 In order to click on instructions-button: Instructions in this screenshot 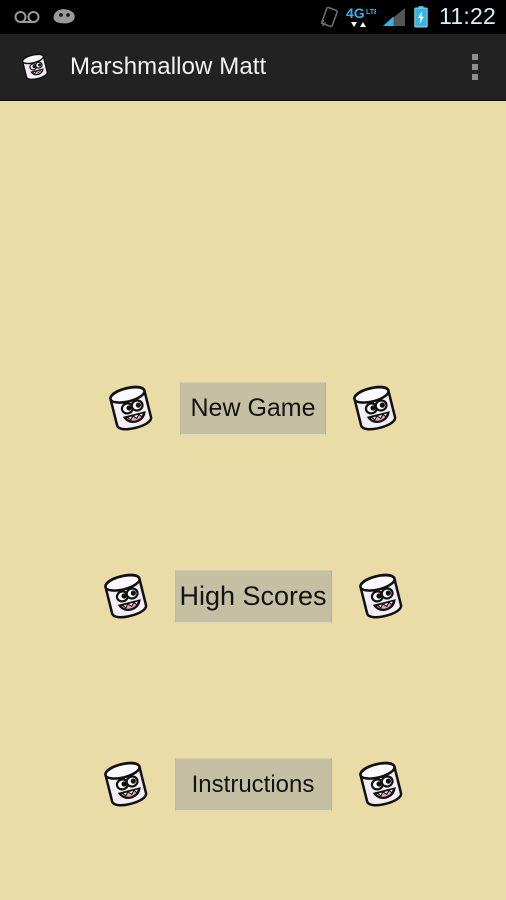, I will do `click(253, 785)`.